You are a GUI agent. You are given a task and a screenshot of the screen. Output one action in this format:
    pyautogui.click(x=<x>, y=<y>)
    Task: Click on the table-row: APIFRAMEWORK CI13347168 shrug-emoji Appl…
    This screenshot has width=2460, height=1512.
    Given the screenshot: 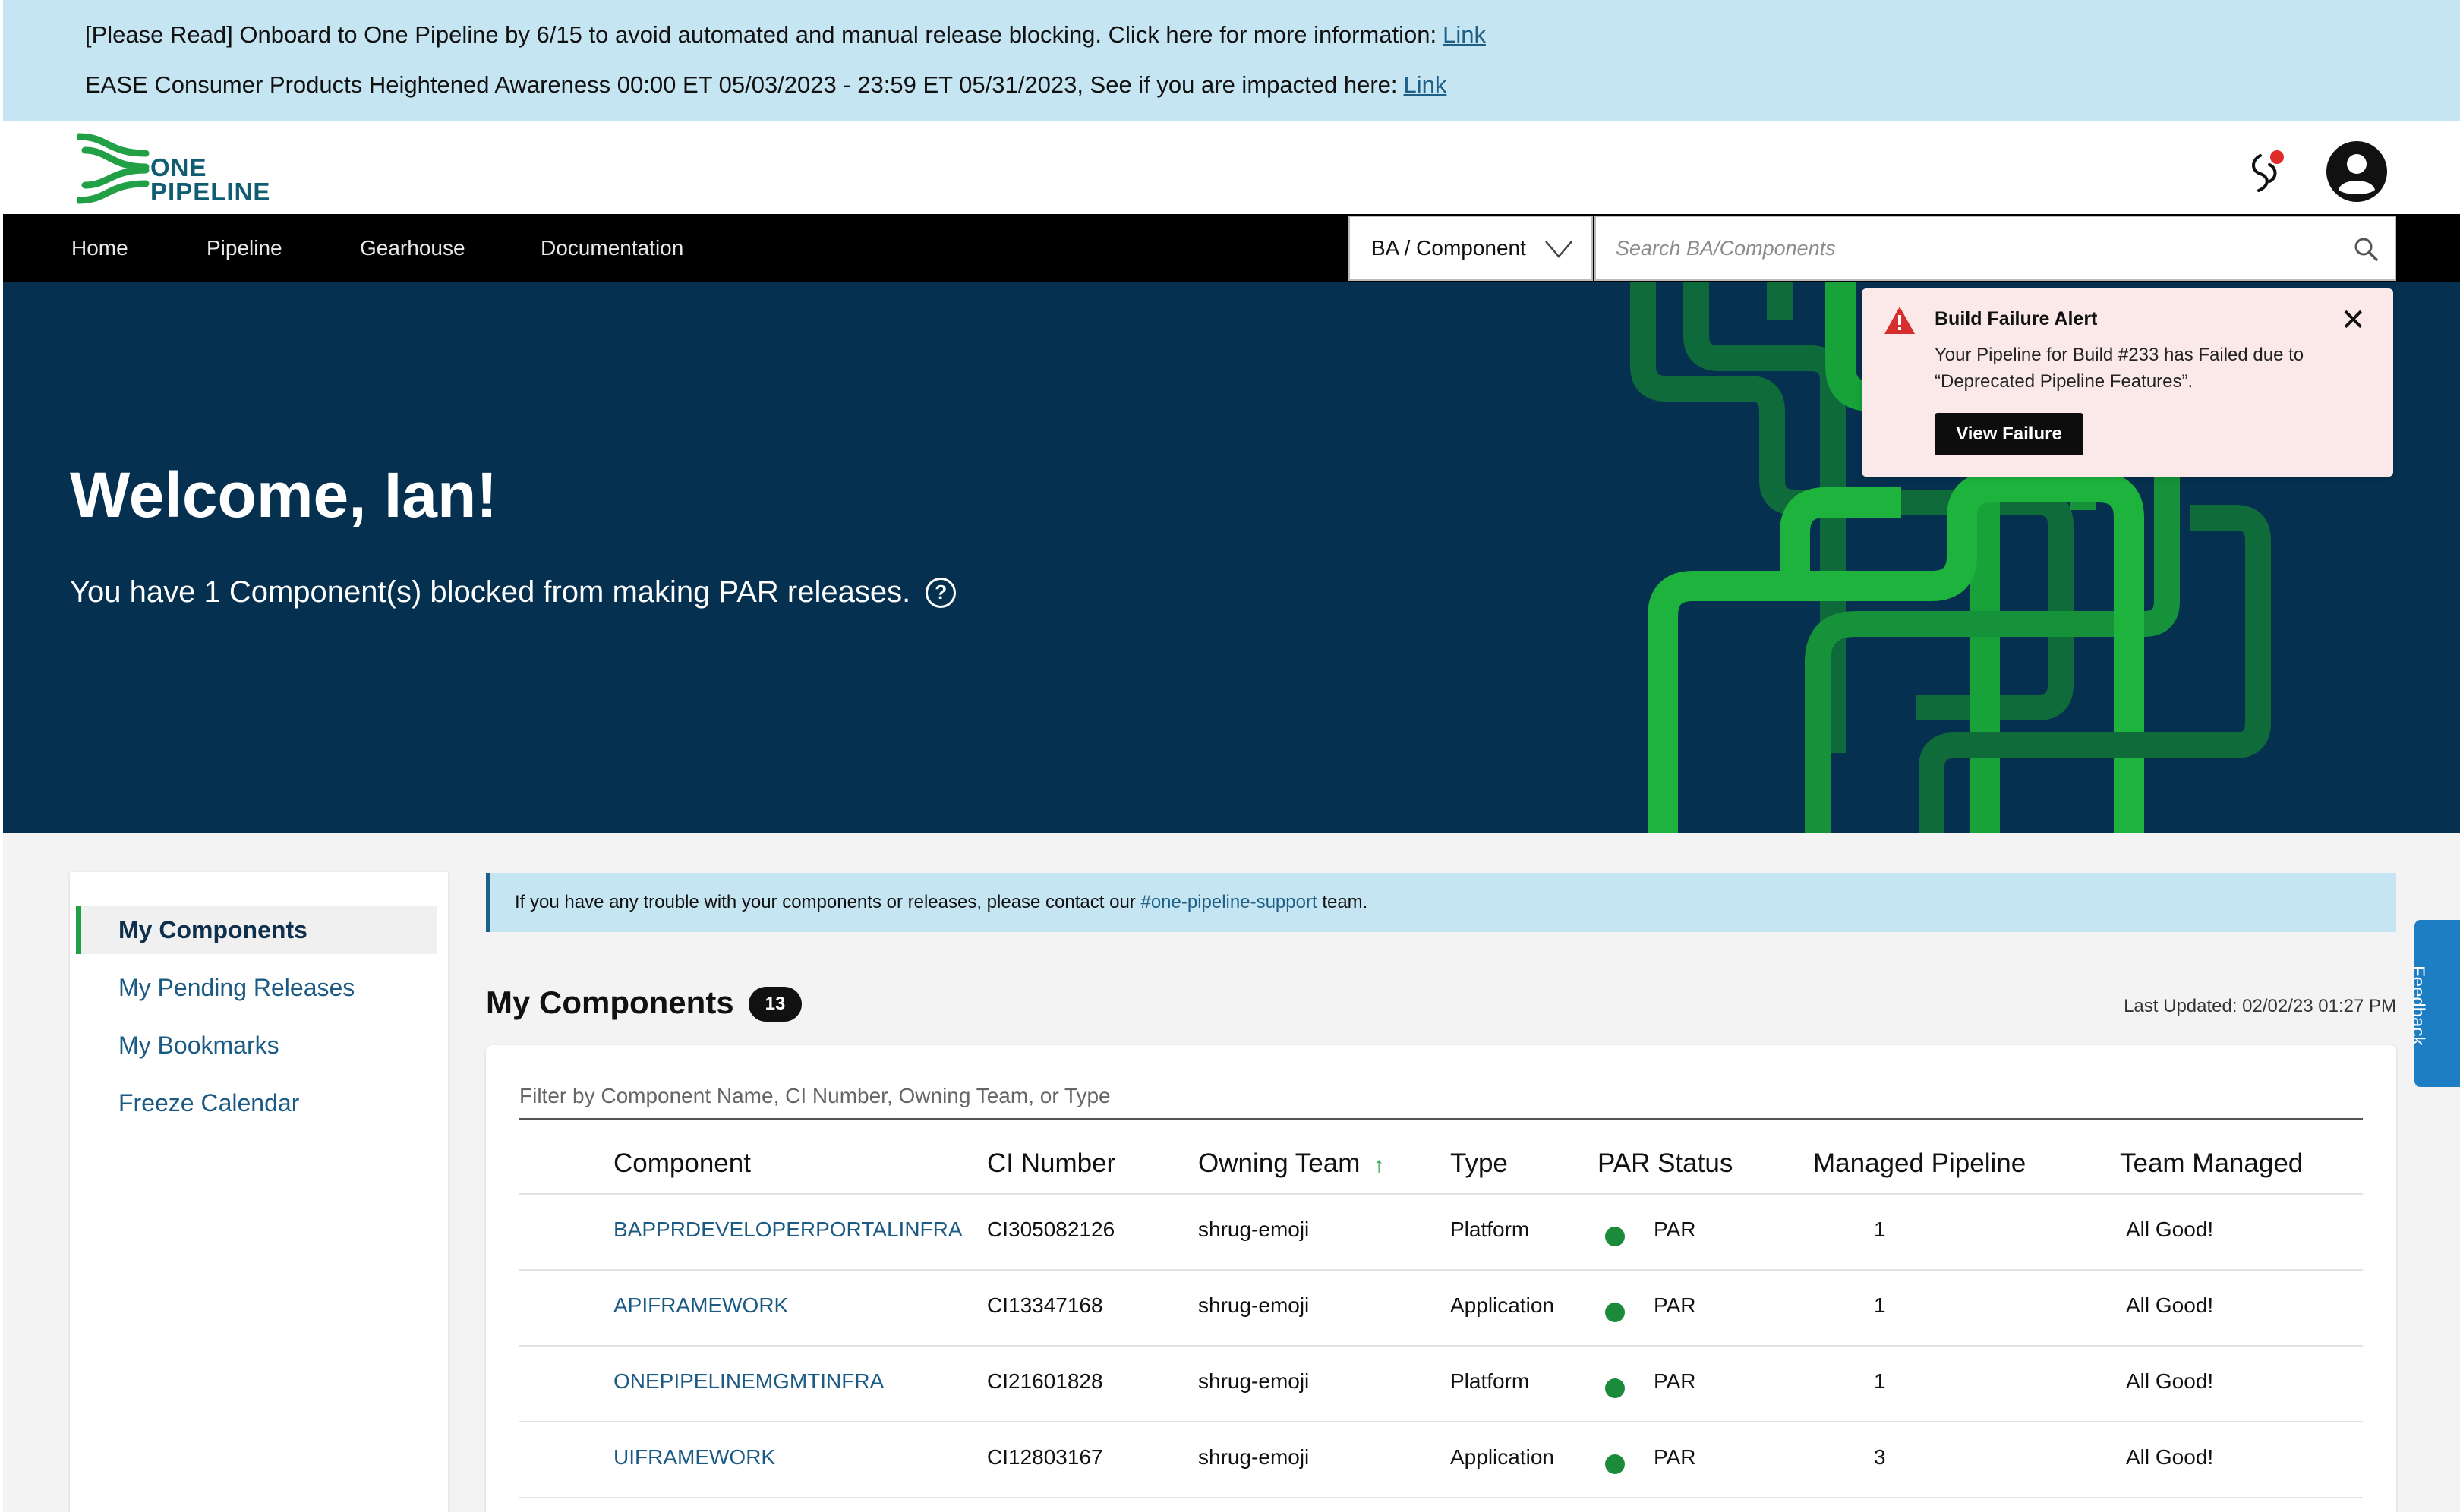 What is the action you would take?
    pyautogui.click(x=1441, y=1309)
    